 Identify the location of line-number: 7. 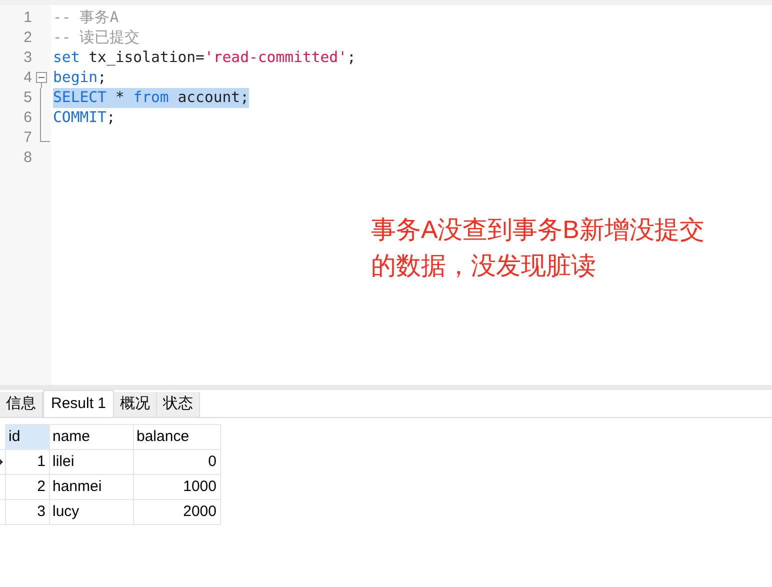
(27, 138).